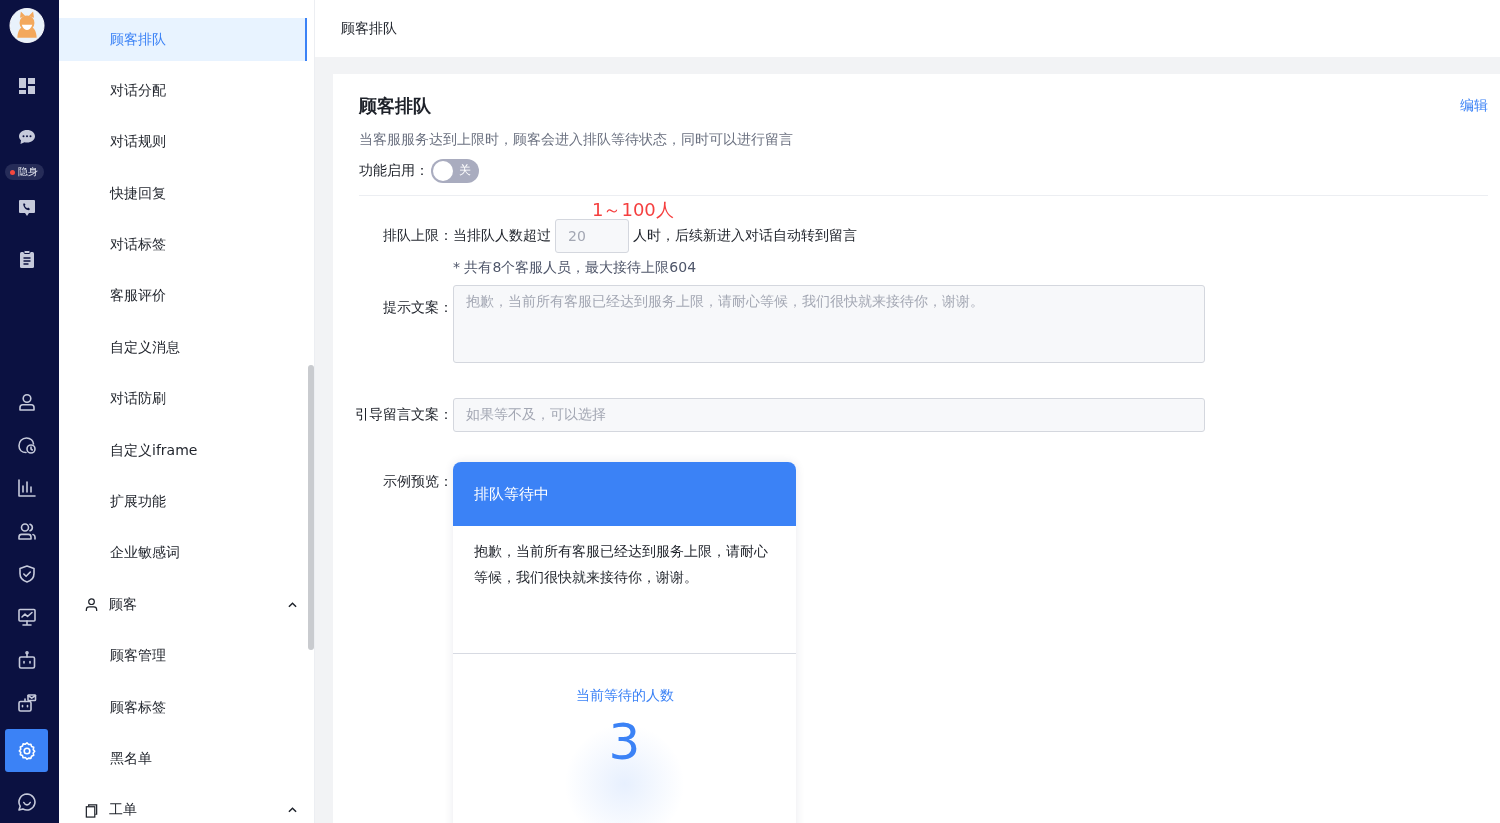 This screenshot has width=1500, height=823. Describe the element at coordinates (26, 616) in the screenshot. I see `monitor-chart-icon` at that location.